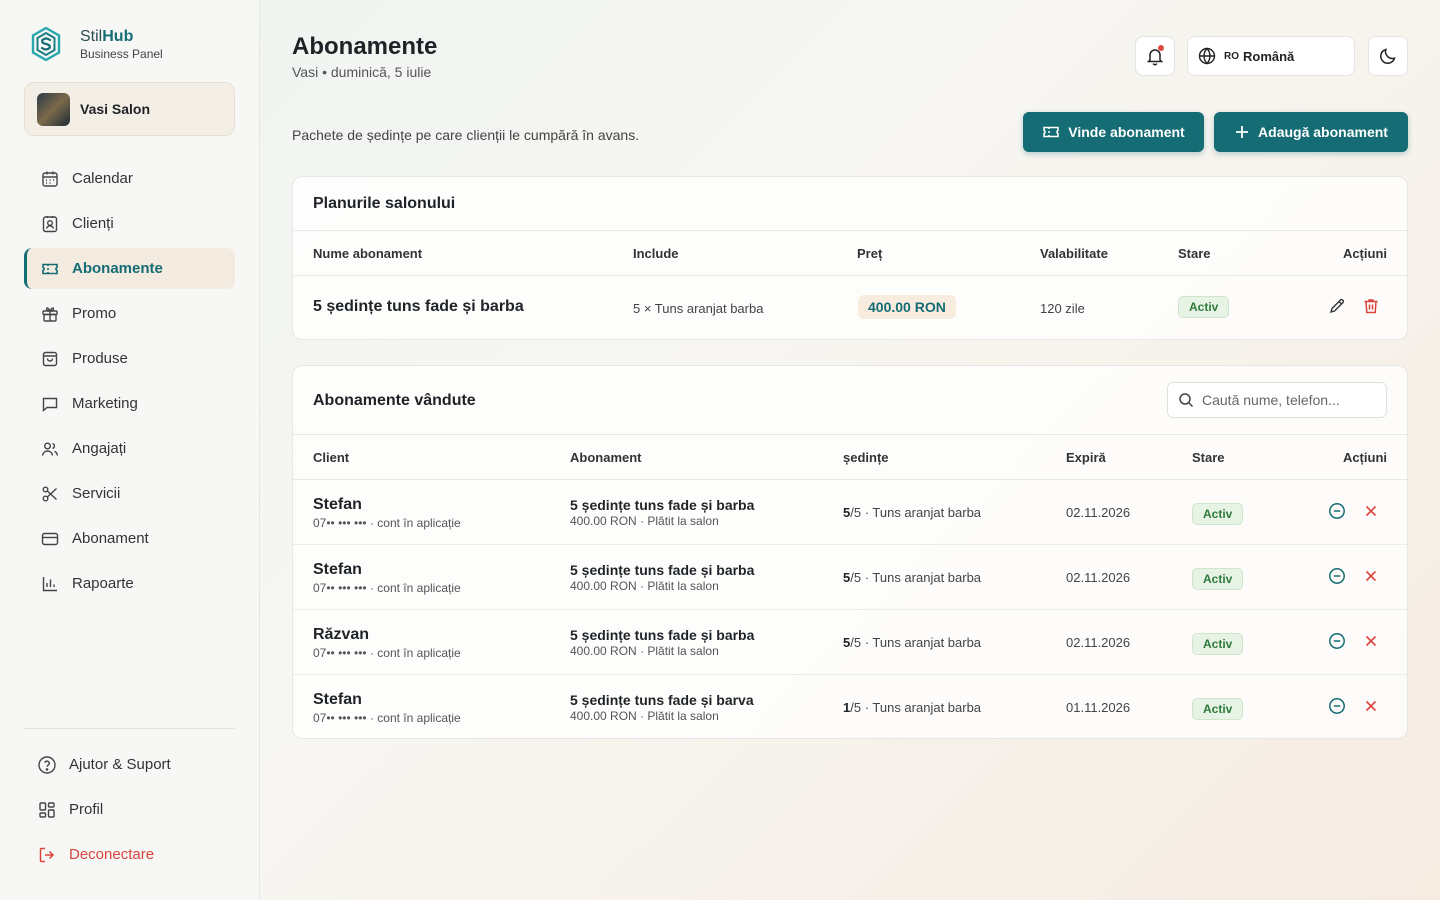  I want to click on sidebar-item-label: Promo, so click(94, 313).